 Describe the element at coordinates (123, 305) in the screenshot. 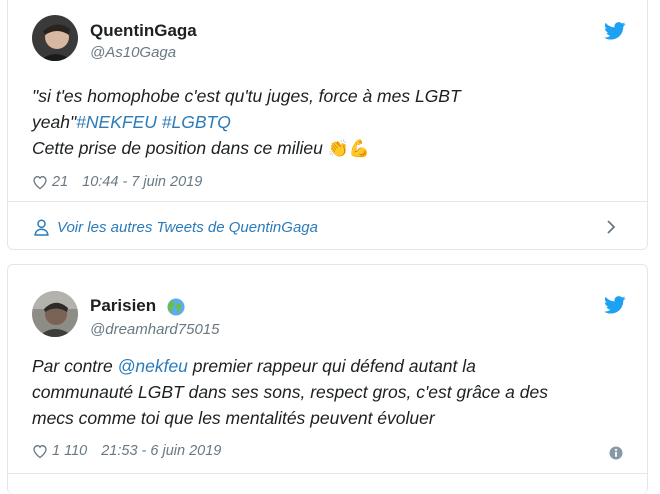

I see `display-name-text: Parisien` at that location.